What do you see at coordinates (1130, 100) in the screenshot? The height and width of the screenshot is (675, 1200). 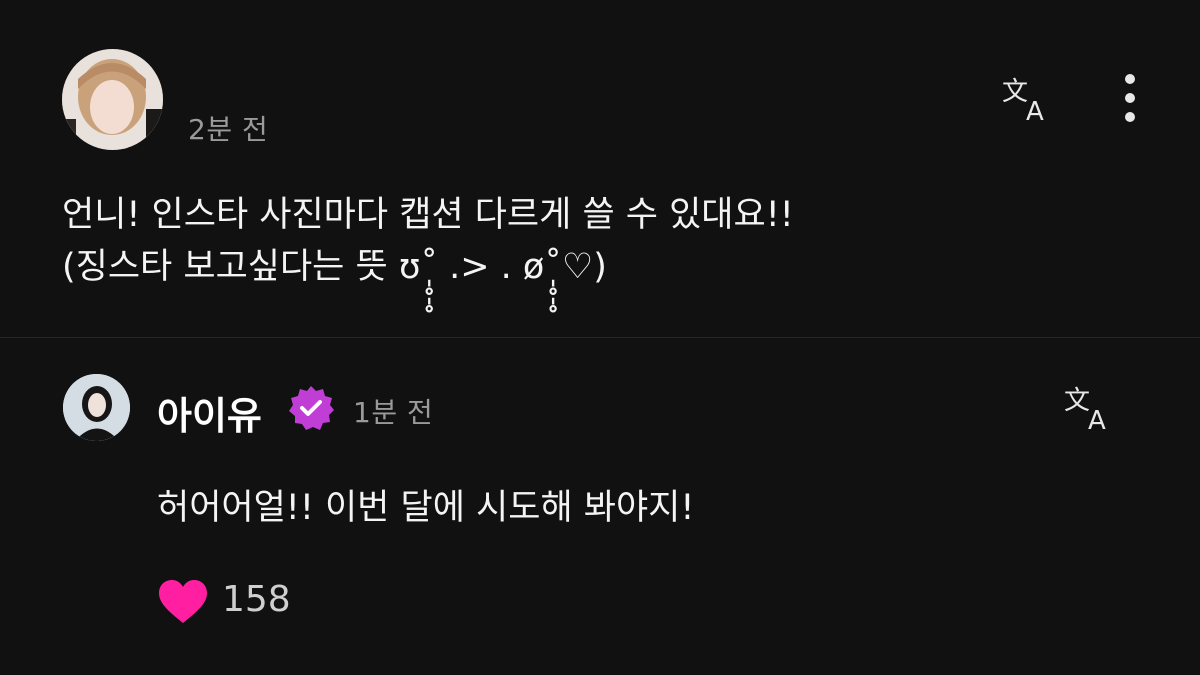 I see `more-vertical-icon` at bounding box center [1130, 100].